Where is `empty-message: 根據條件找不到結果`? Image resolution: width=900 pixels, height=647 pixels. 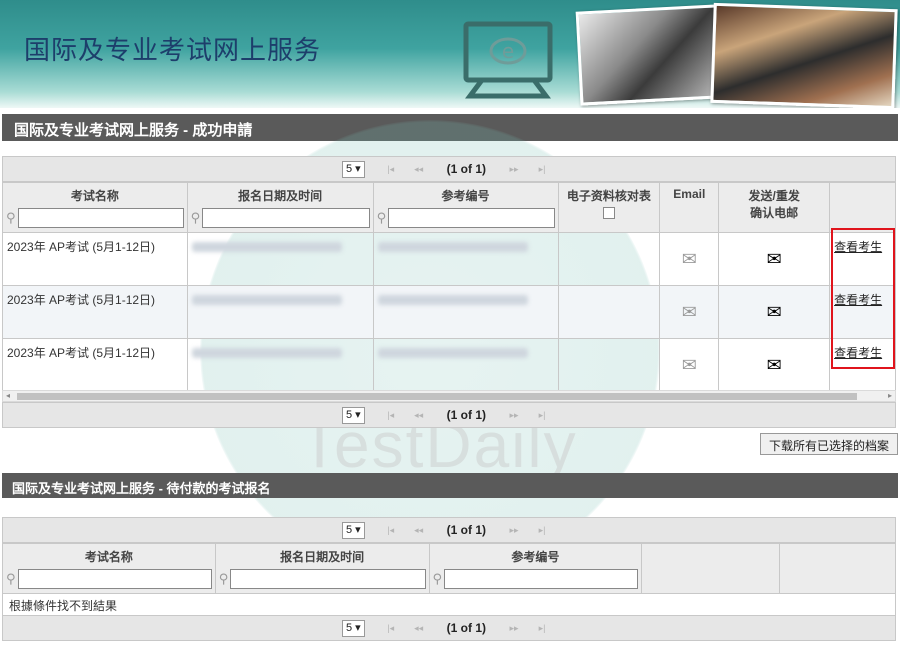 empty-message: 根據條件找不到結果 is located at coordinates (449, 605).